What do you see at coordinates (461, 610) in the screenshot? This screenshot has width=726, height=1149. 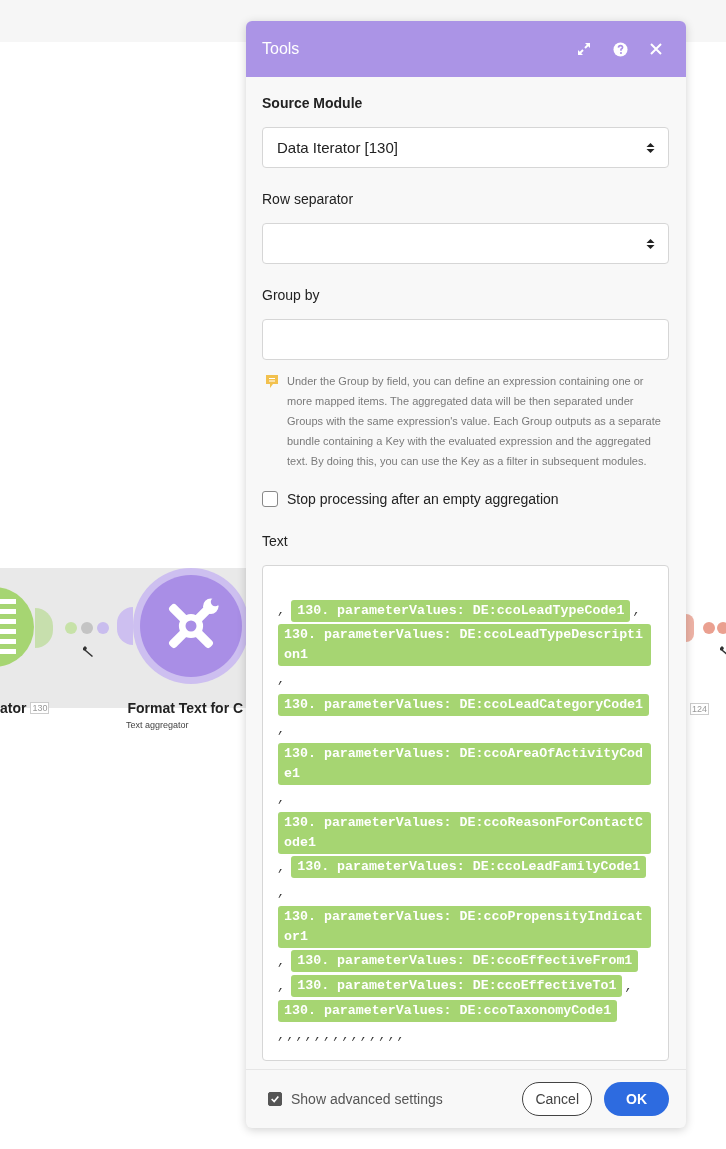 I see `mapped-item-pill: 130. parameterValues: DE:ccoLeadTypeCode1` at bounding box center [461, 610].